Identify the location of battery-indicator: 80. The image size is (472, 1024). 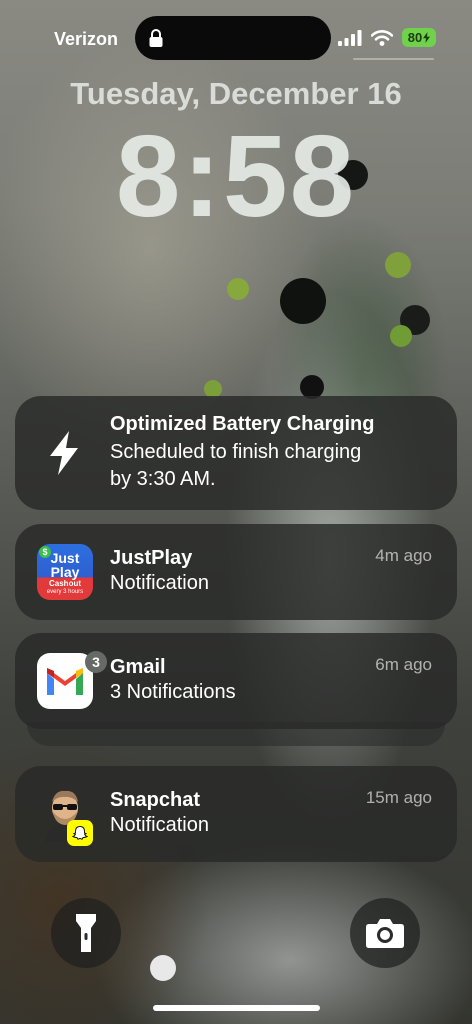
(419, 37).